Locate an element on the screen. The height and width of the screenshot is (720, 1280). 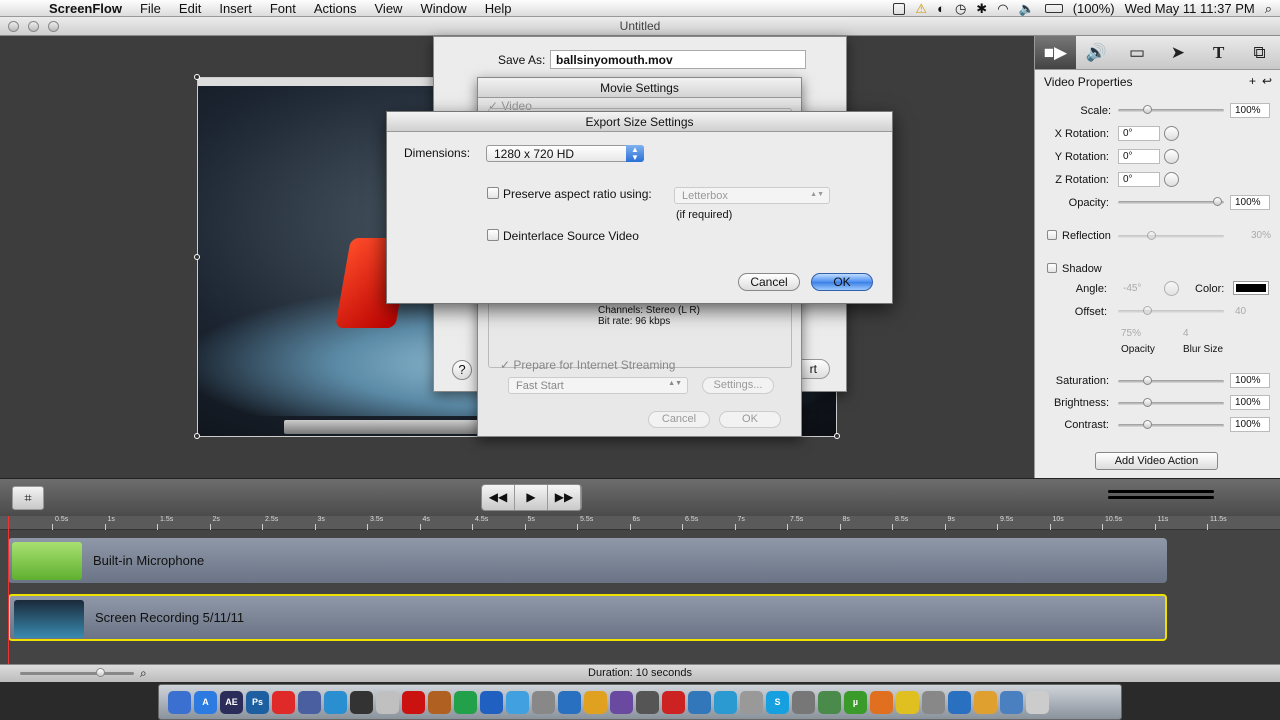
play-button: ▶ is located at coordinates (531, 497).